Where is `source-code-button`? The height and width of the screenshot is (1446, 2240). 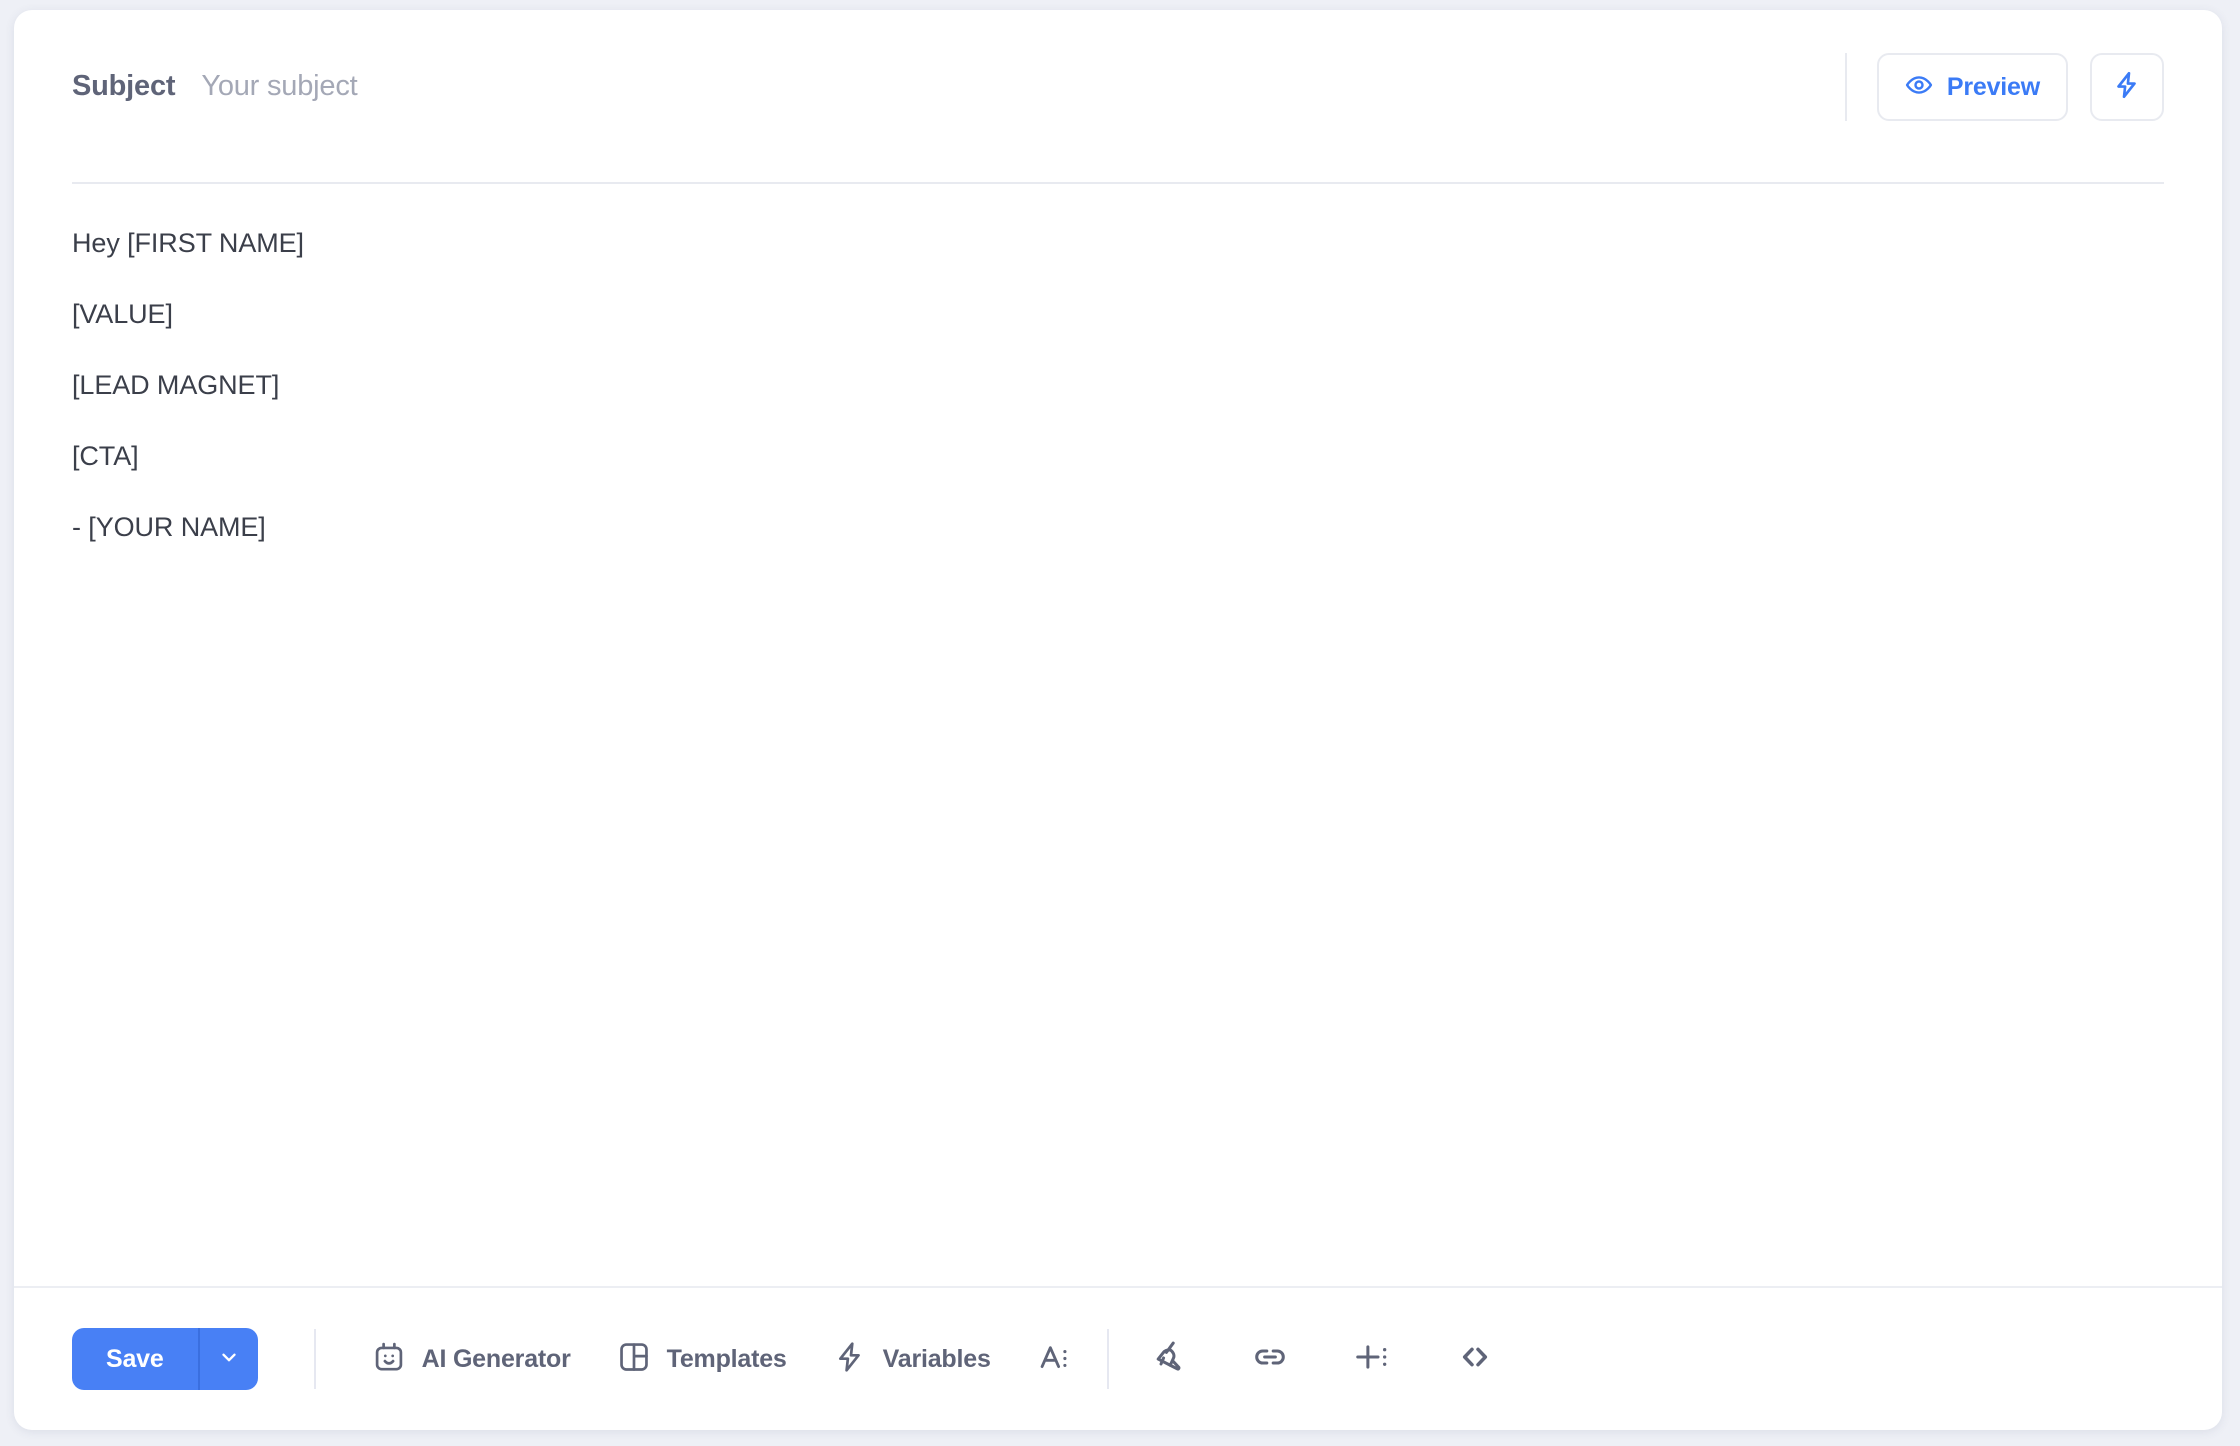
source-code-button is located at coordinates (1475, 1359).